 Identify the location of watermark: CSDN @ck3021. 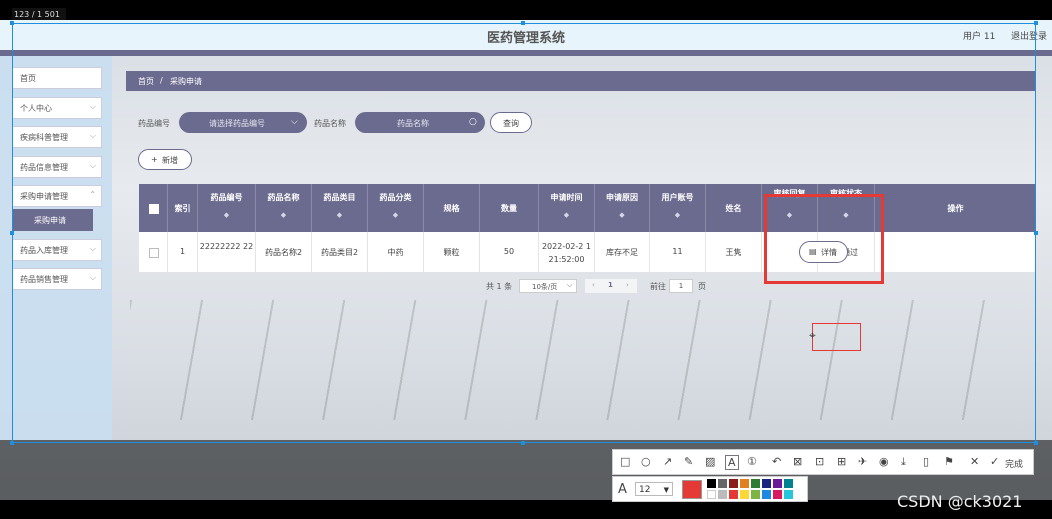
(960, 501).